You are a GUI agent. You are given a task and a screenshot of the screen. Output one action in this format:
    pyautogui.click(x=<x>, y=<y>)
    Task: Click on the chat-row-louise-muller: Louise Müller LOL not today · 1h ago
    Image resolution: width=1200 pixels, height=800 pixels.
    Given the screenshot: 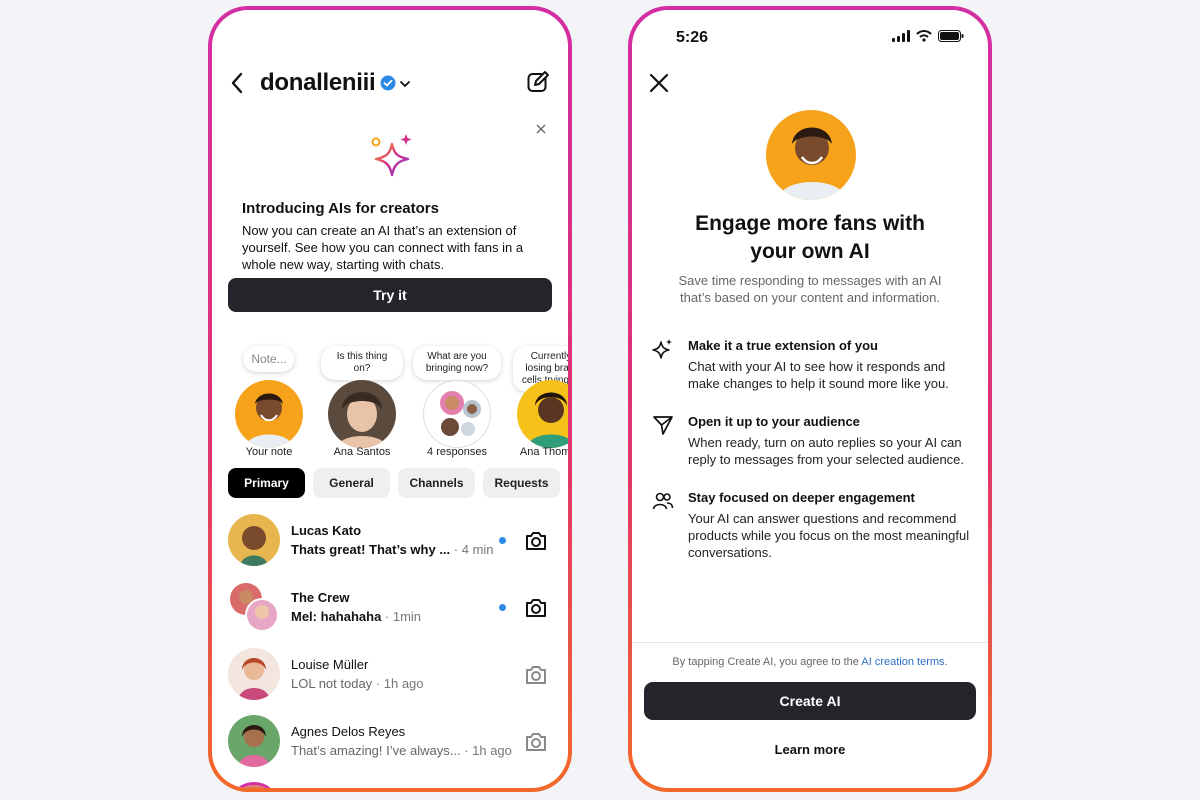 What is the action you would take?
    pyautogui.click(x=392, y=677)
    